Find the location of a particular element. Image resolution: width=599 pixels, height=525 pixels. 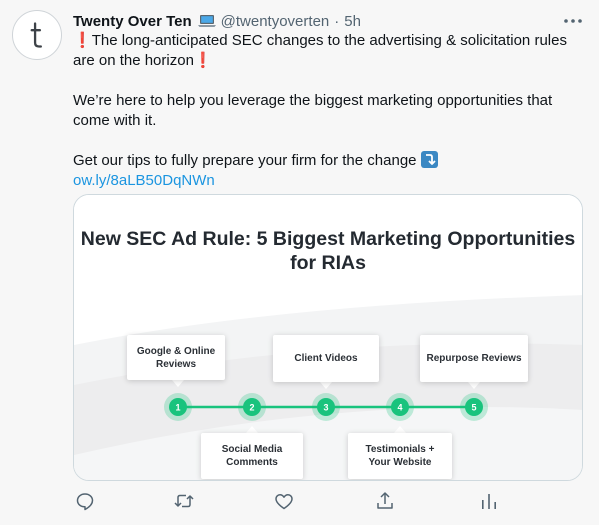

timeline-node-3: 3 is located at coordinates (326, 407).